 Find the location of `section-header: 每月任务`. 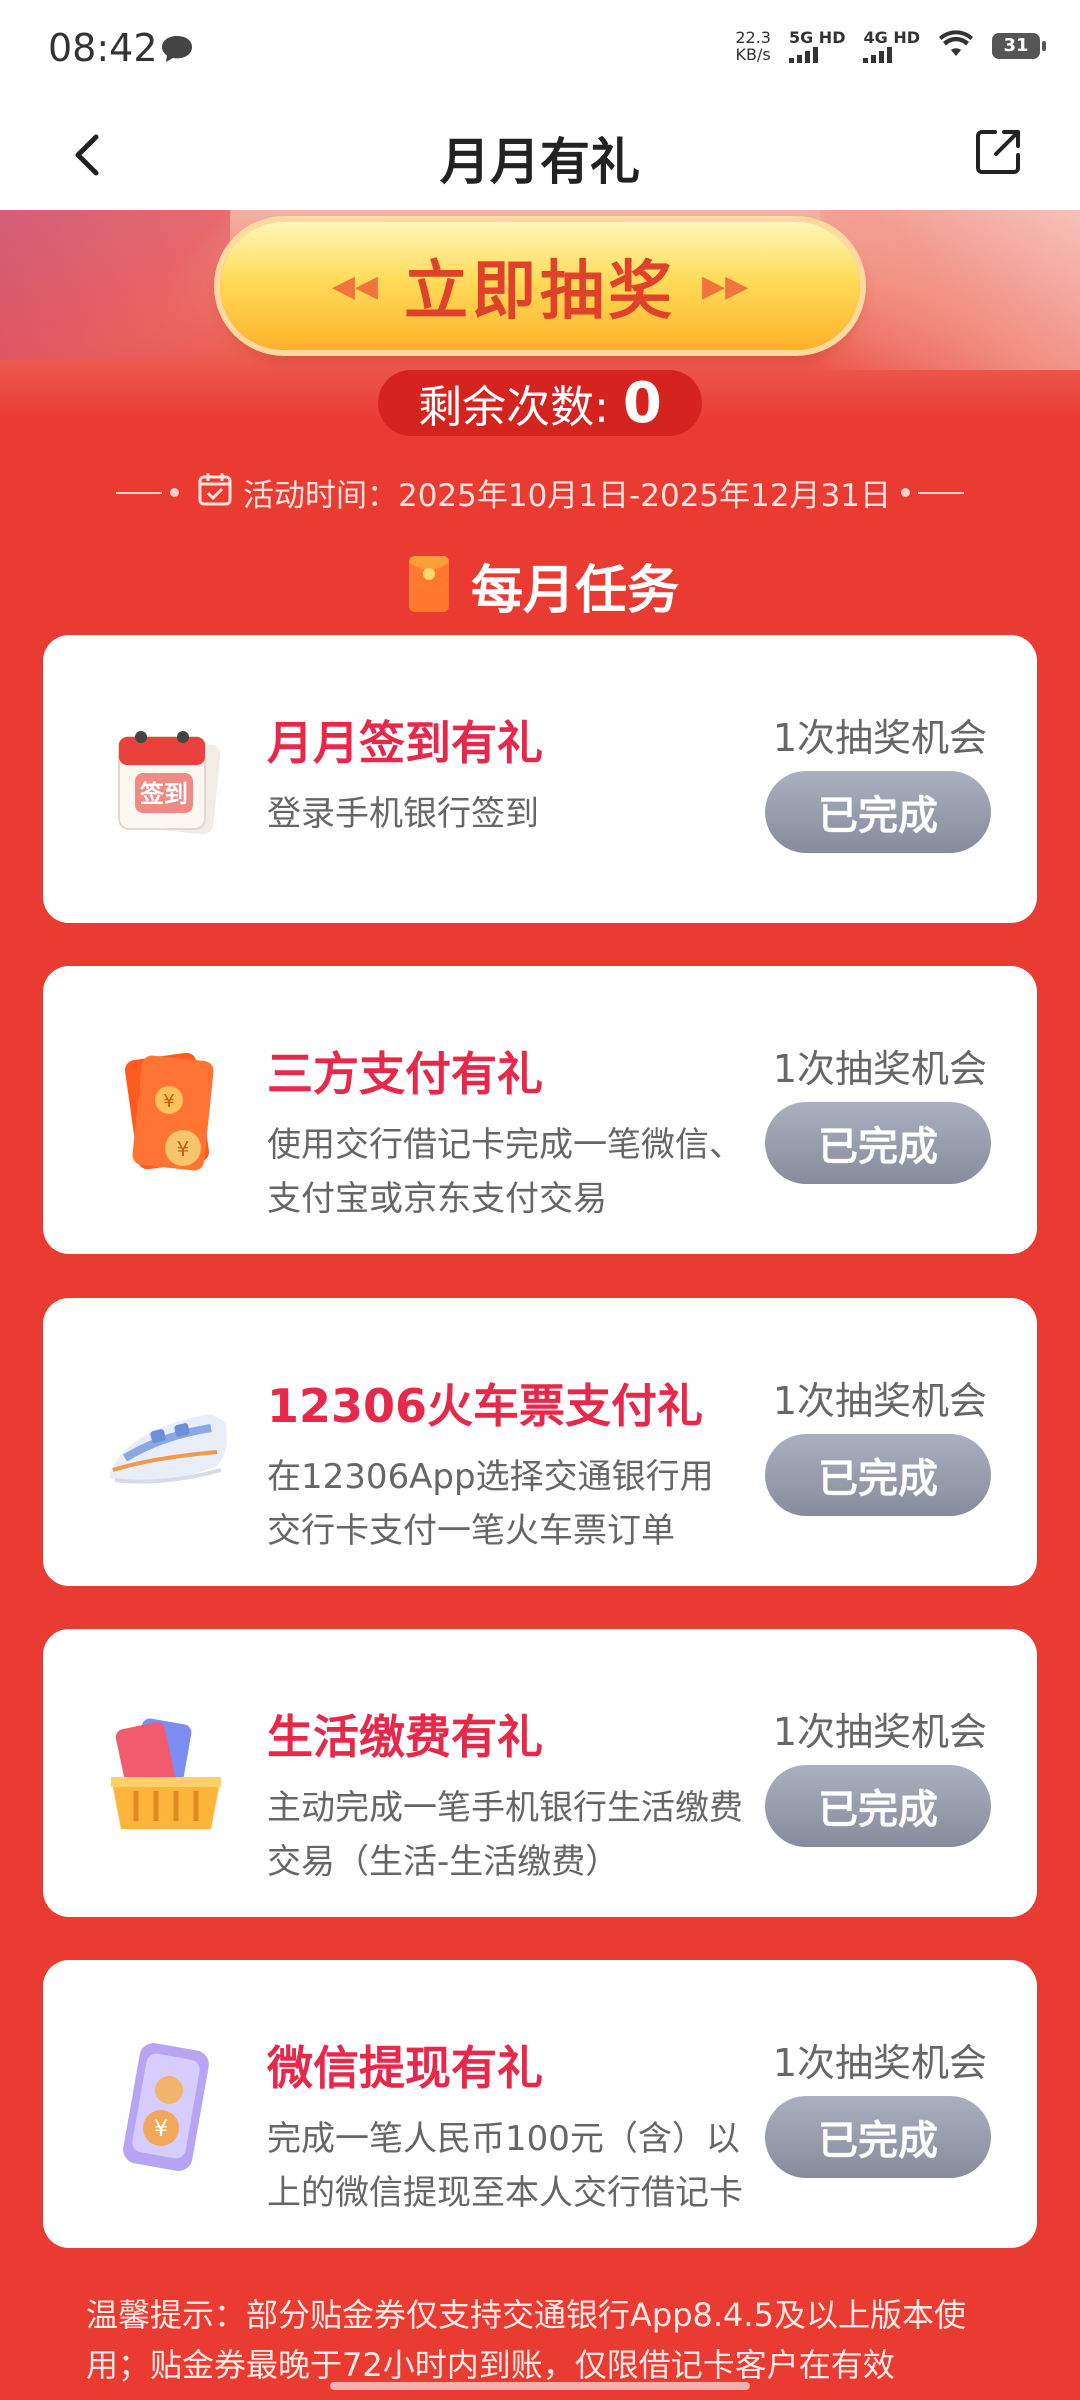

section-header: 每月任务 is located at coordinates (540, 585).